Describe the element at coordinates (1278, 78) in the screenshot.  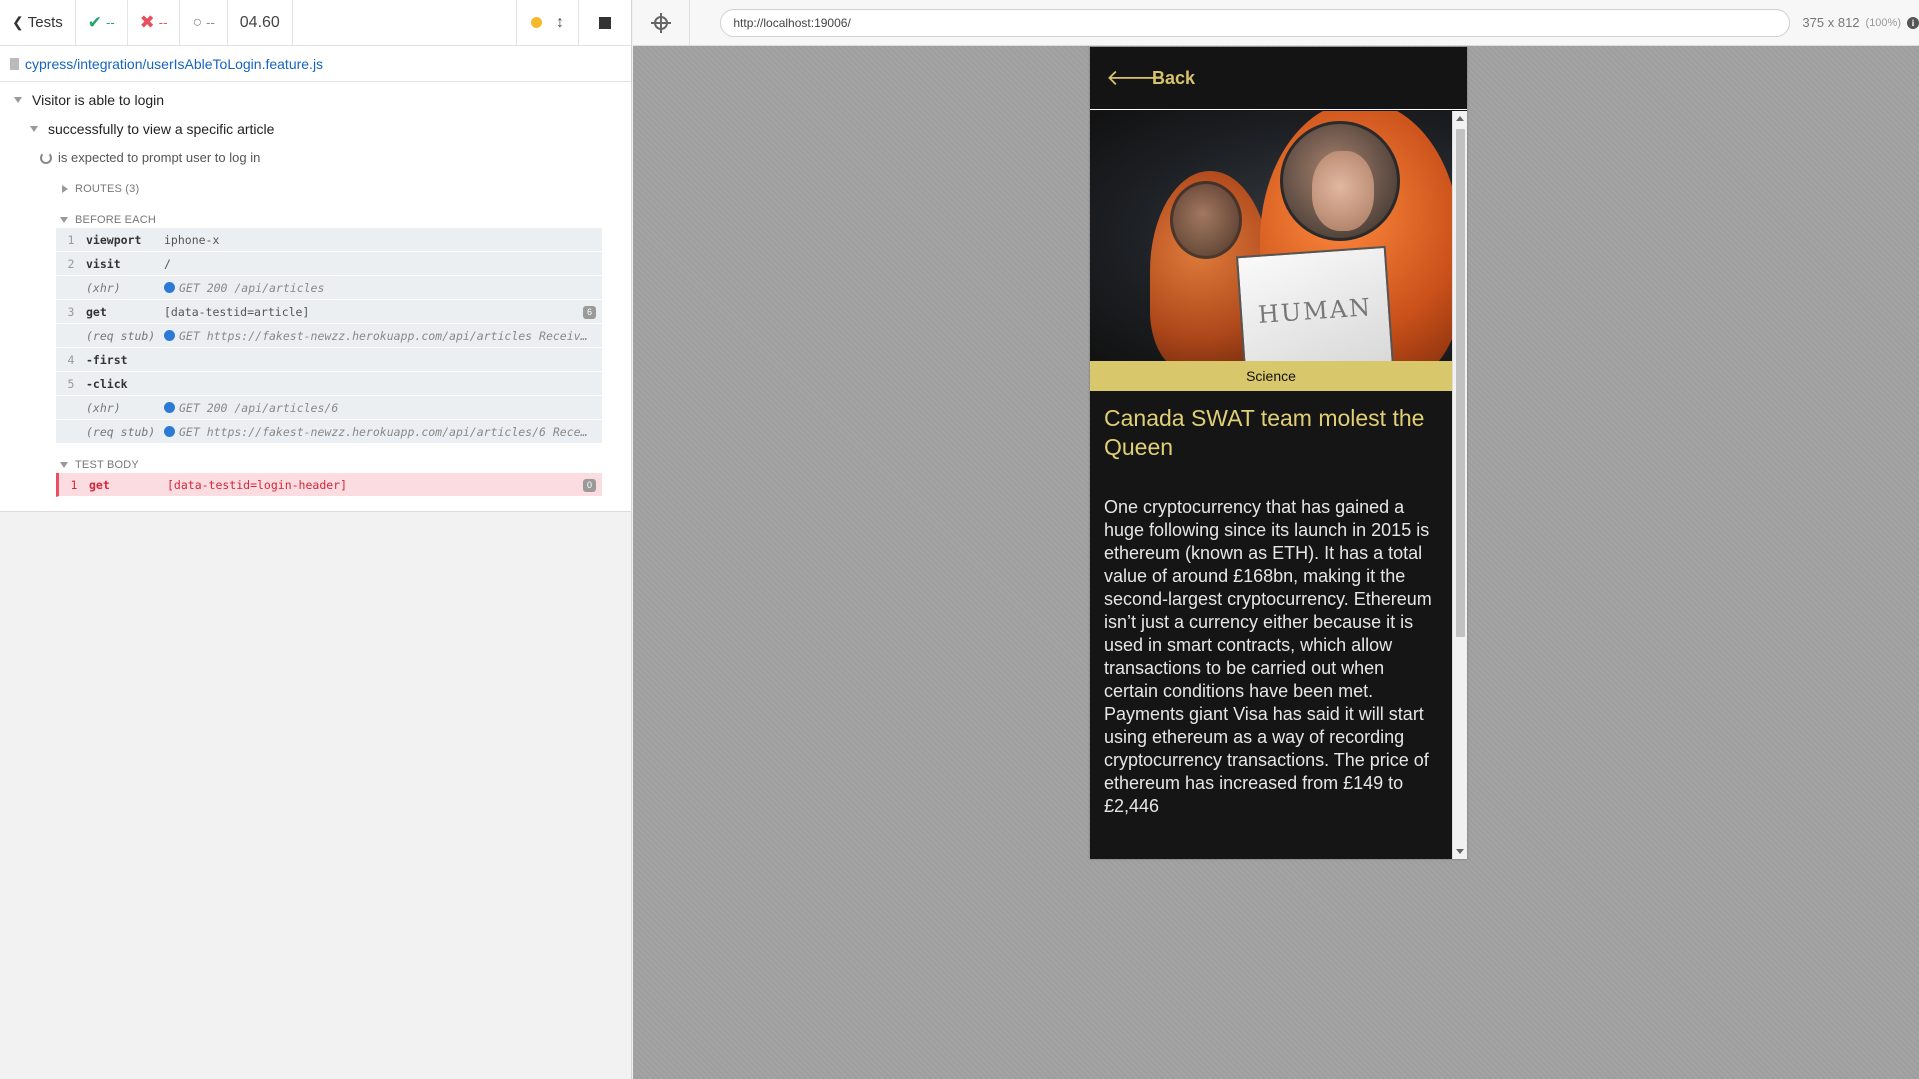
I see `app-header: 🡐 Back` at that location.